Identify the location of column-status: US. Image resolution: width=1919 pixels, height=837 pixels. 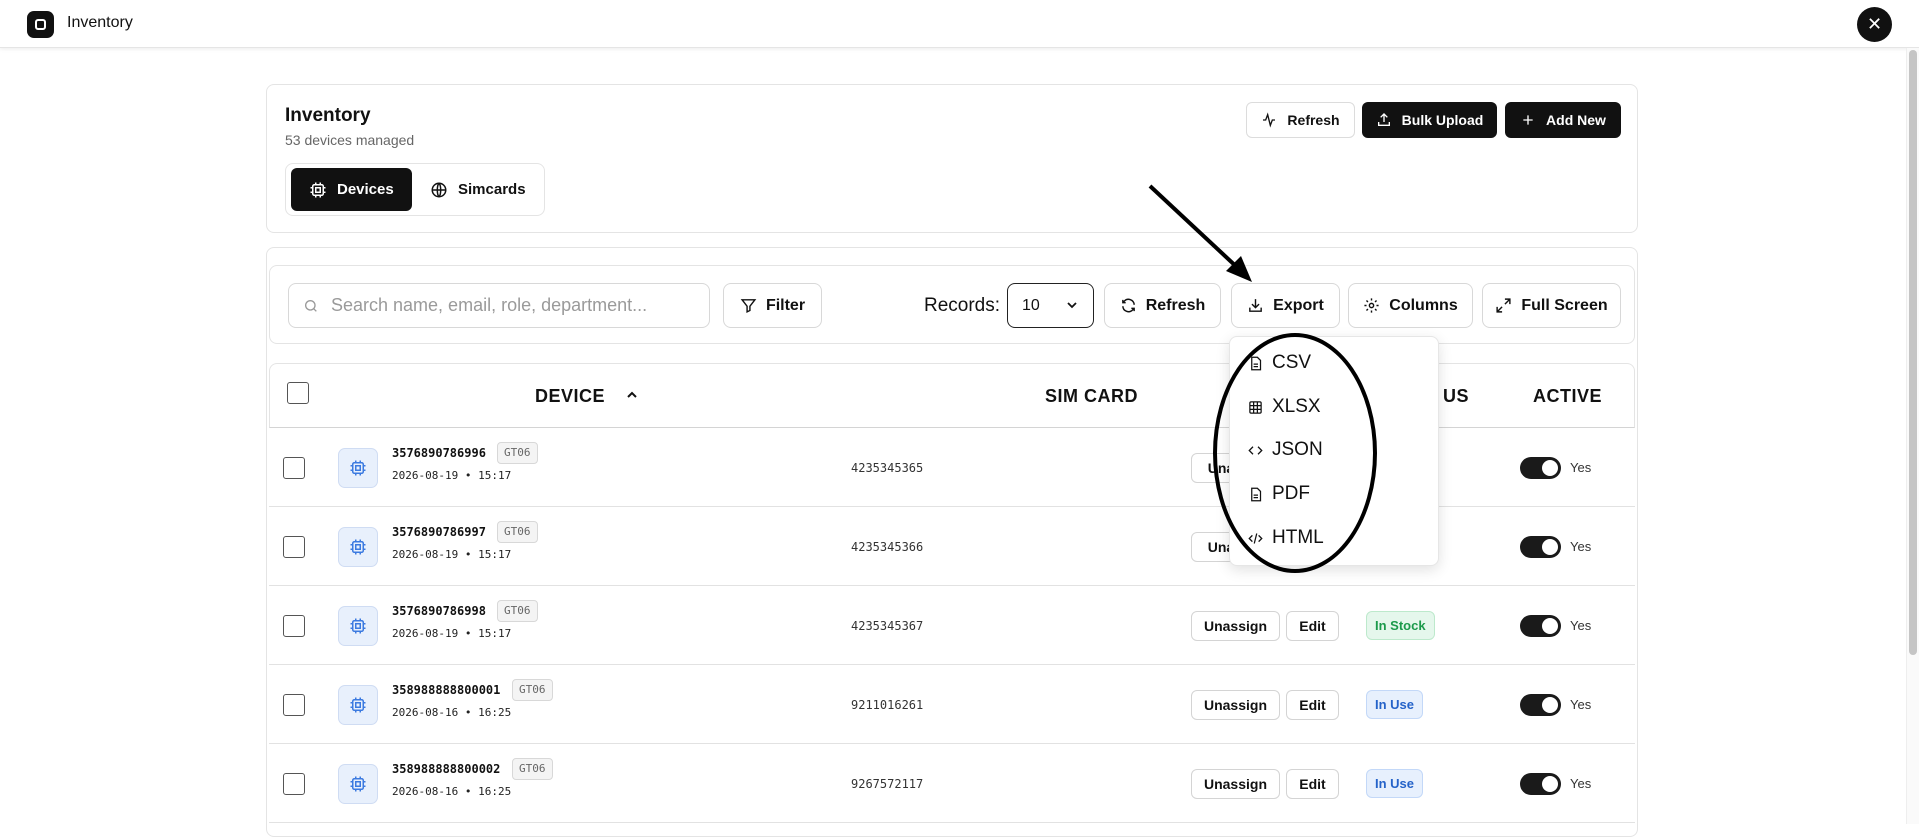
(1456, 396).